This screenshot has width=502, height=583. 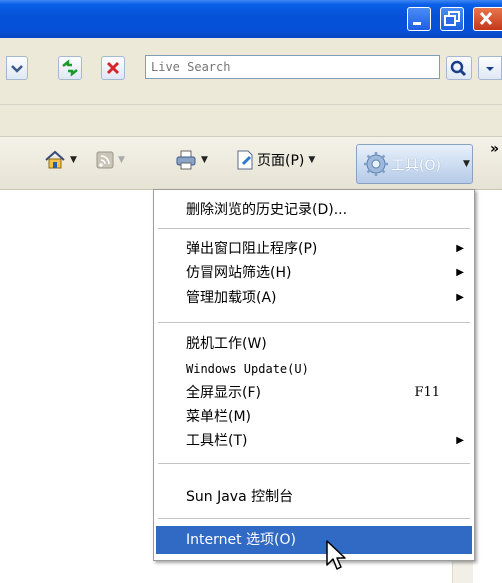 I want to click on menu-item-label: Sun Java 控制台, so click(x=240, y=497).